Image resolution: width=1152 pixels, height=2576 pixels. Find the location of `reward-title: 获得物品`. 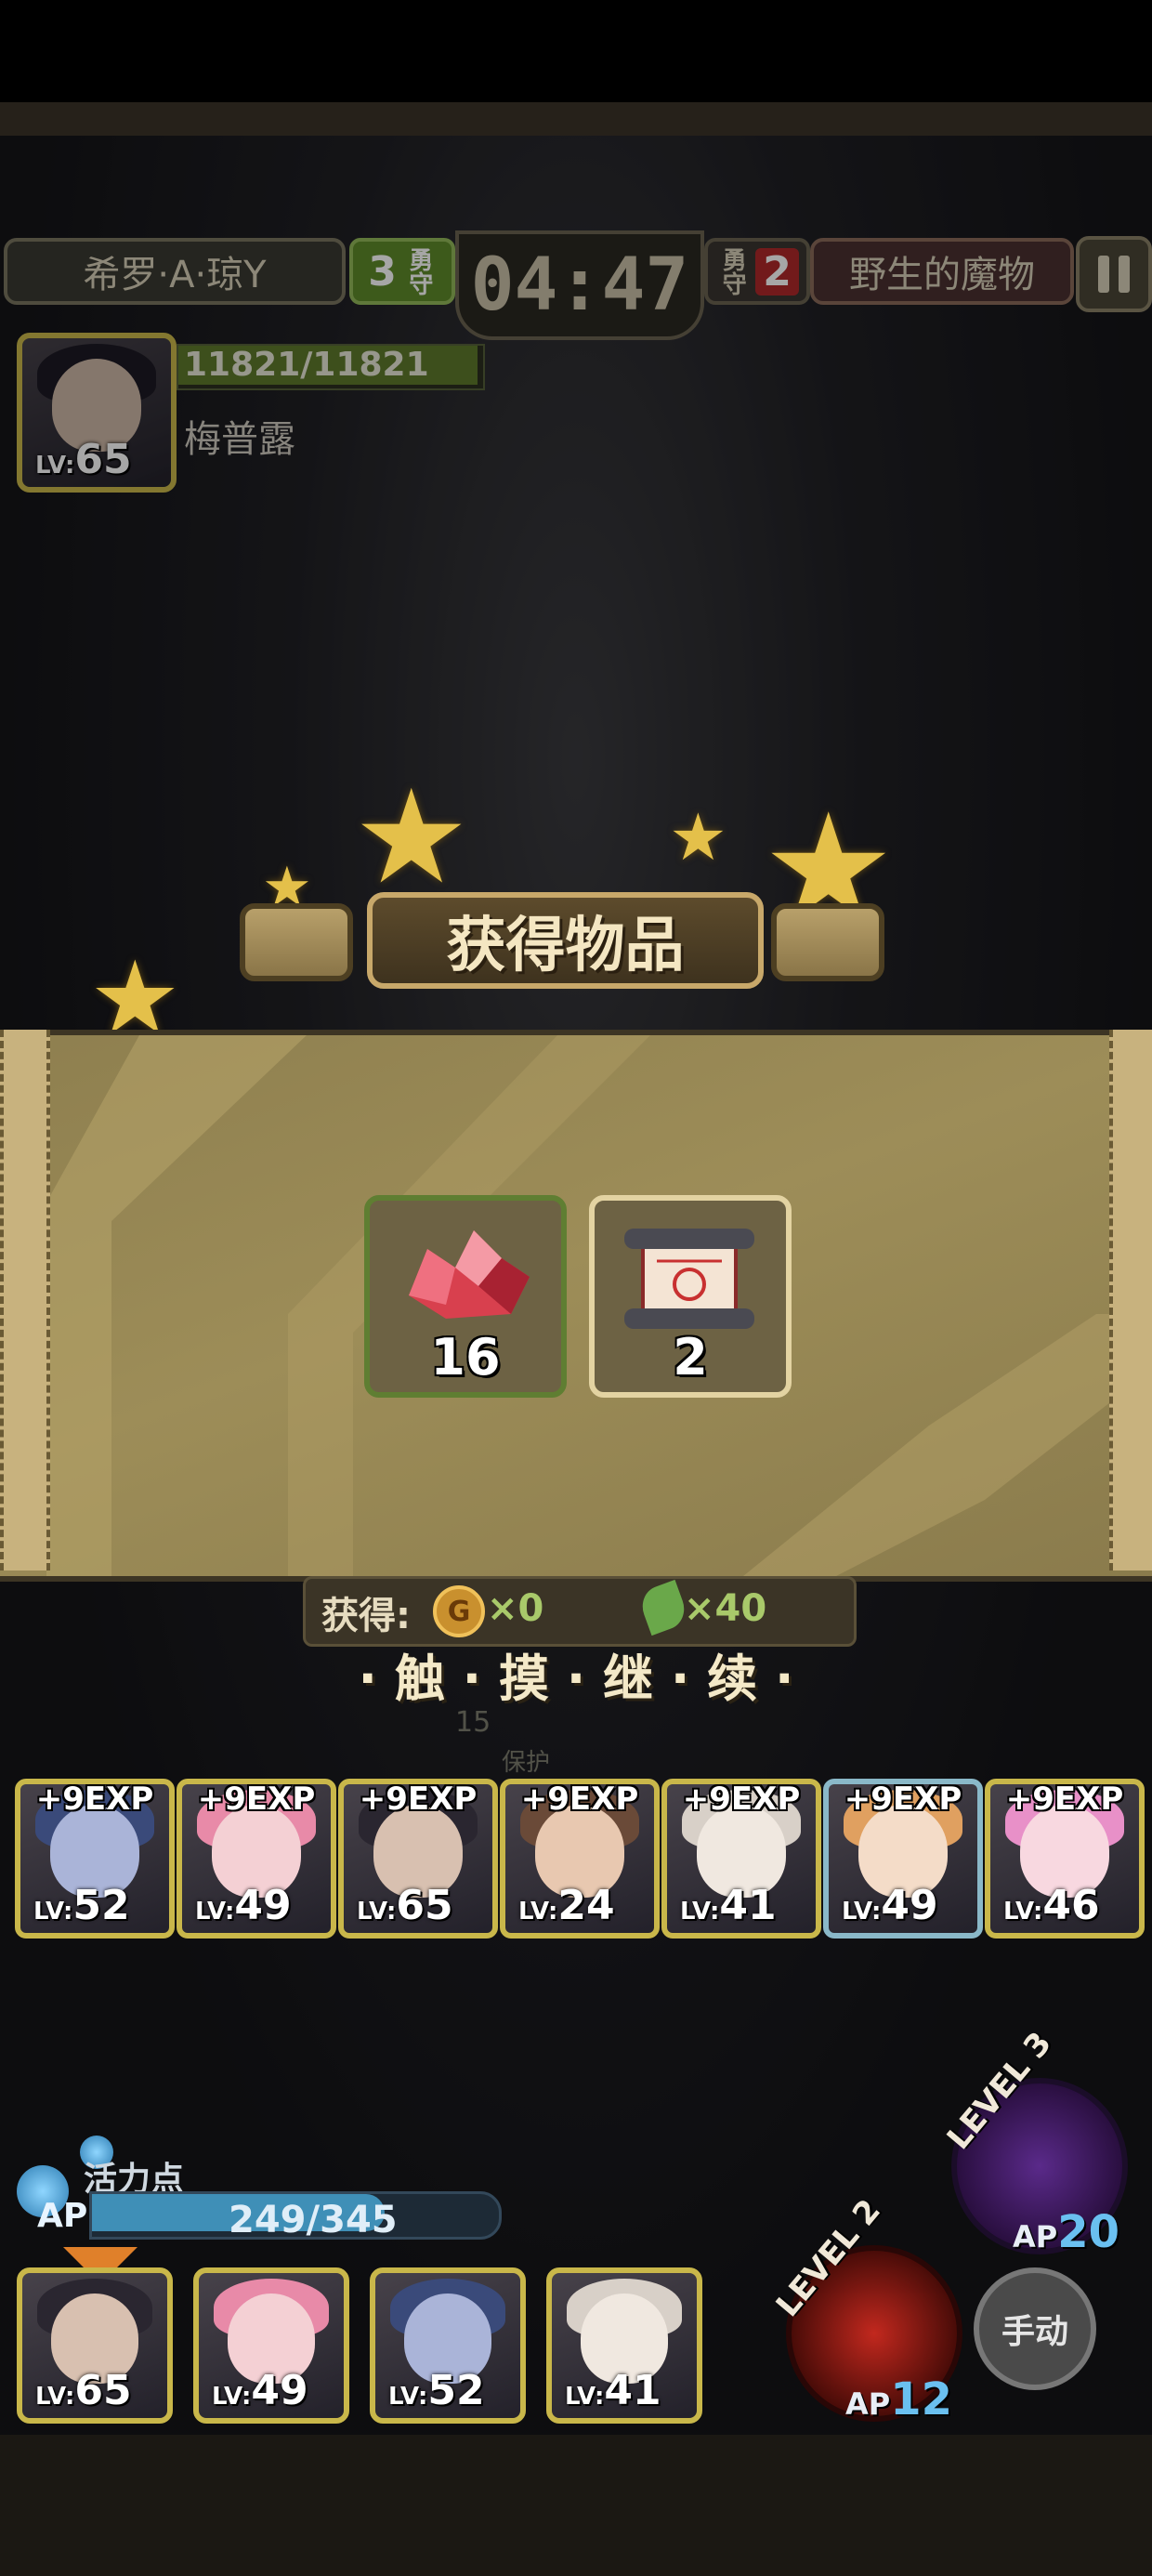

reward-title: 获得物品 is located at coordinates (565, 940).